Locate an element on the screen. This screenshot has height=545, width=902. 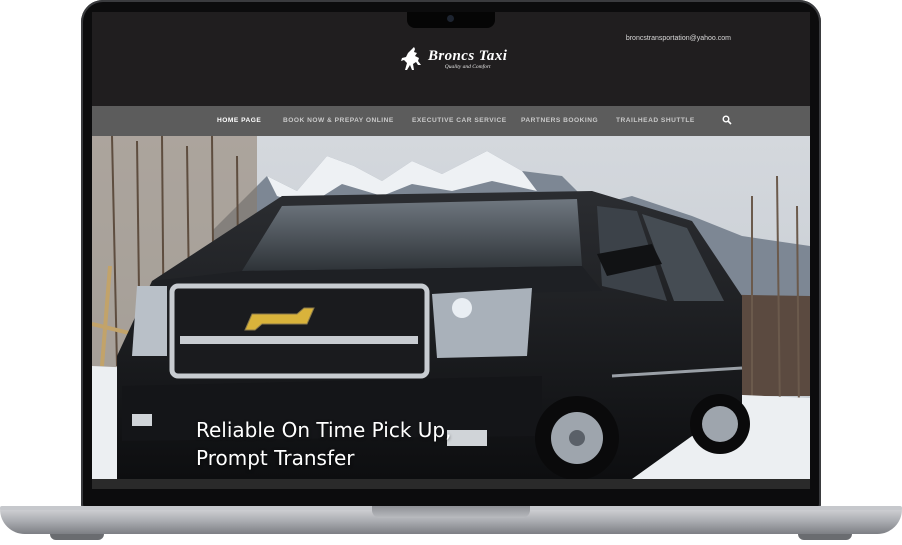
hero-headline-line-2: Prompt Transfer is located at coordinates (275, 458).